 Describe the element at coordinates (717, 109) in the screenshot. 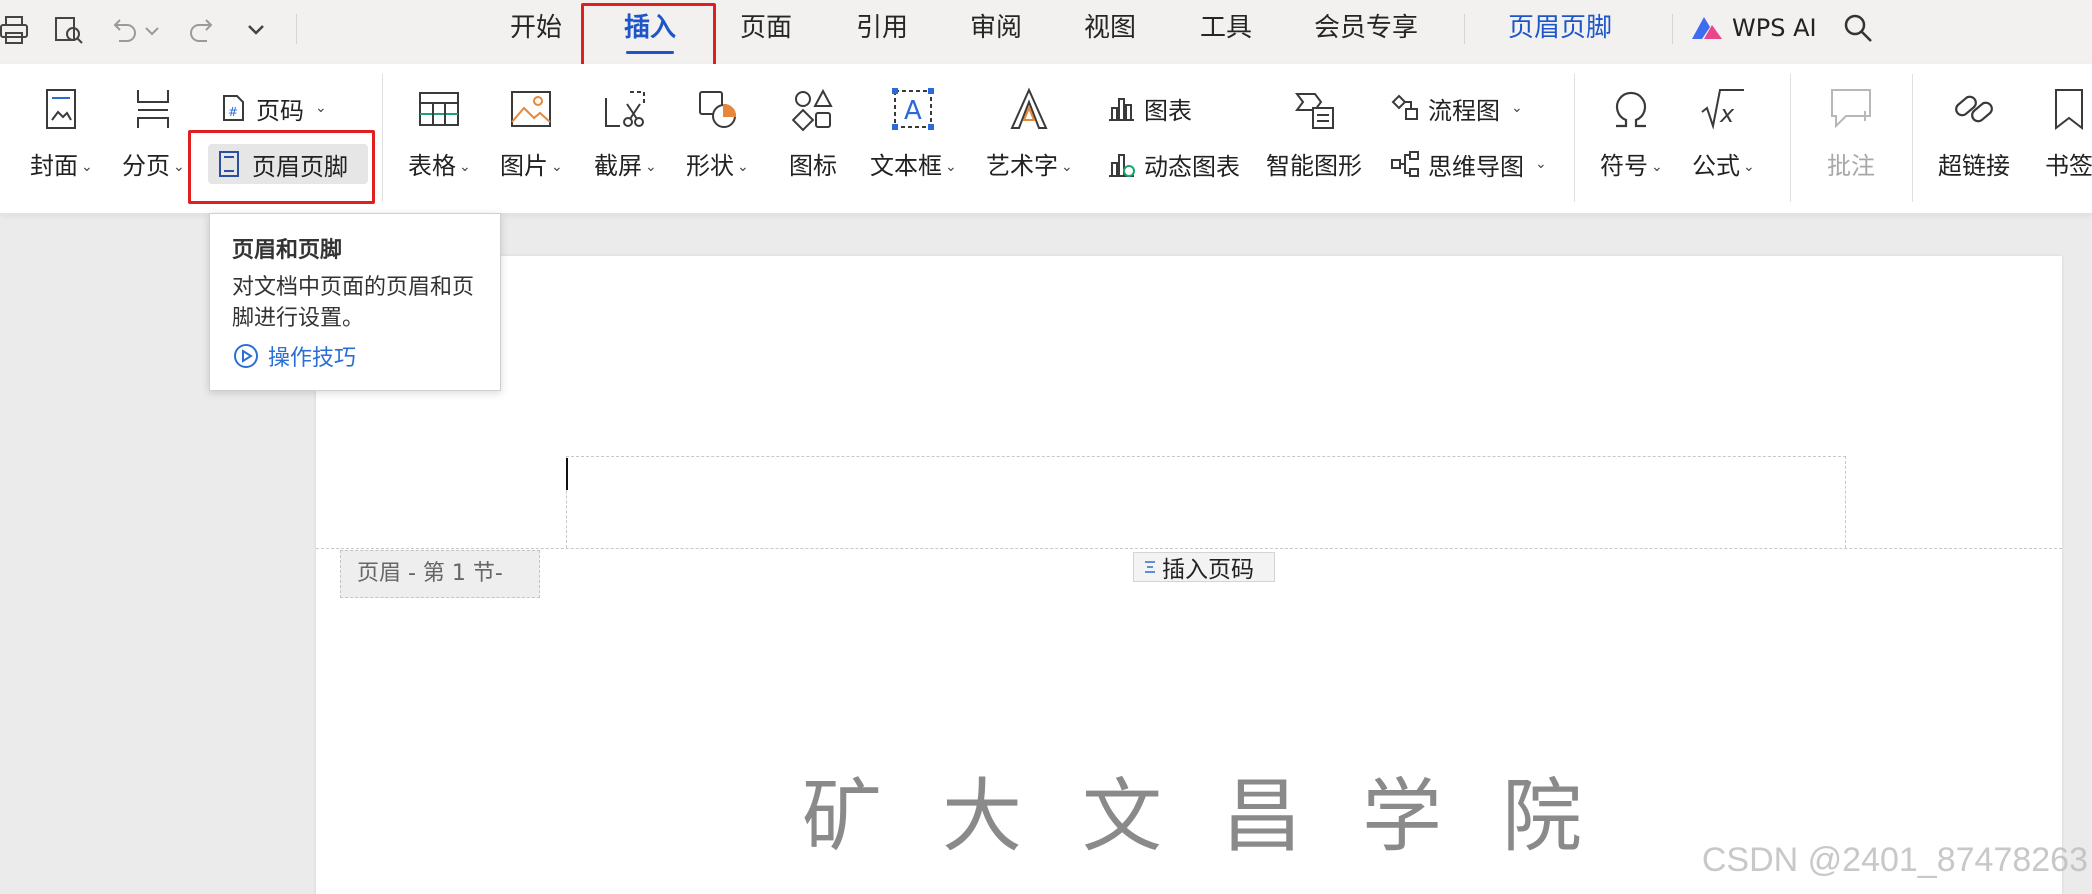

I see `shape-icon` at that location.